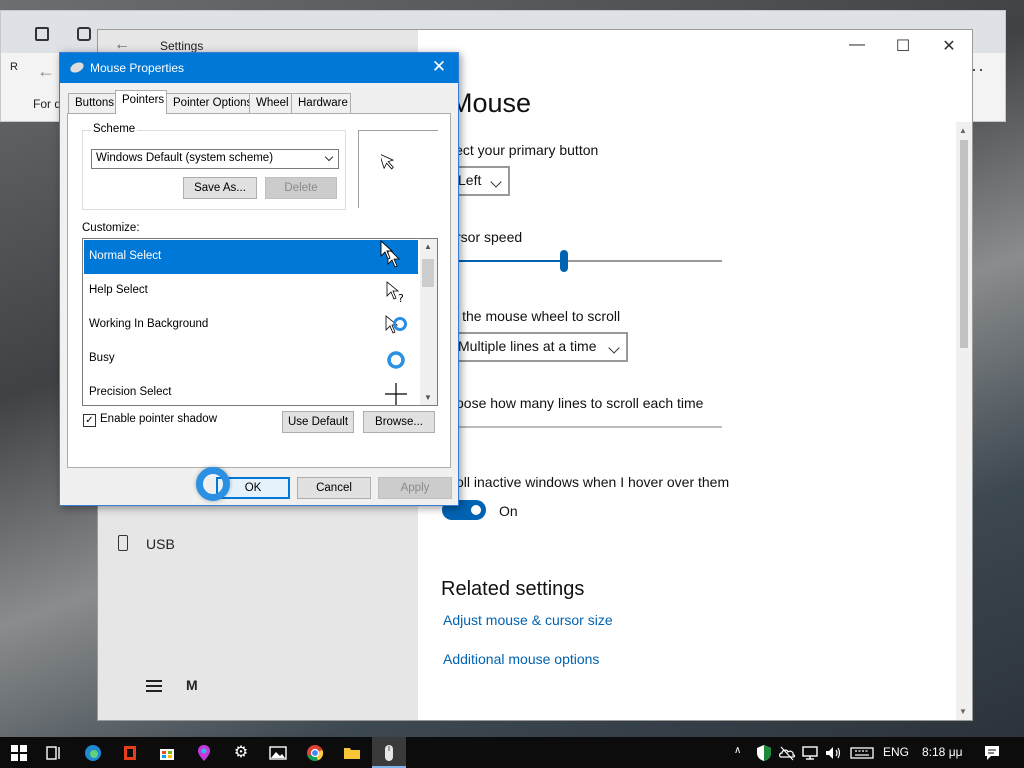 This screenshot has width=1024, height=768. Describe the element at coordinates (508, 511) in the screenshot. I see `toggle-state-label: On` at that location.